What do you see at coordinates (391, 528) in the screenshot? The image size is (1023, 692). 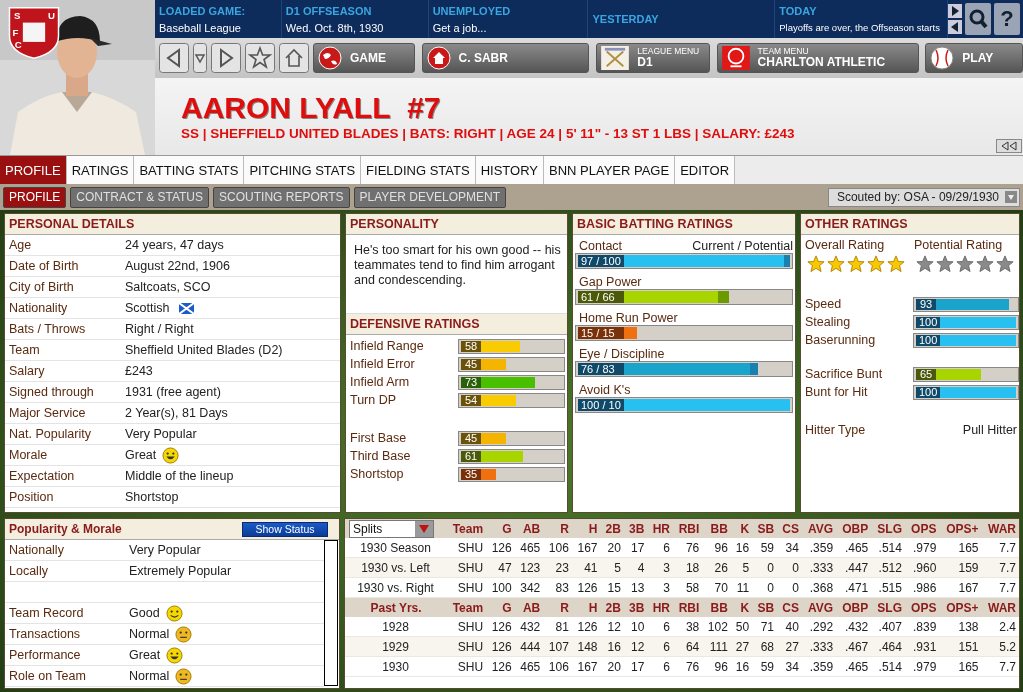 I see `splits-dropdown: Splits` at bounding box center [391, 528].